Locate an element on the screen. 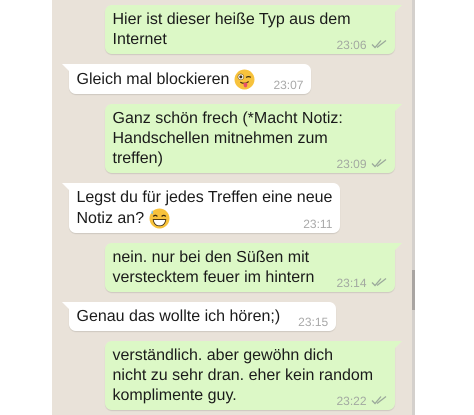  message-time: 23:07 is located at coordinates (288, 85).